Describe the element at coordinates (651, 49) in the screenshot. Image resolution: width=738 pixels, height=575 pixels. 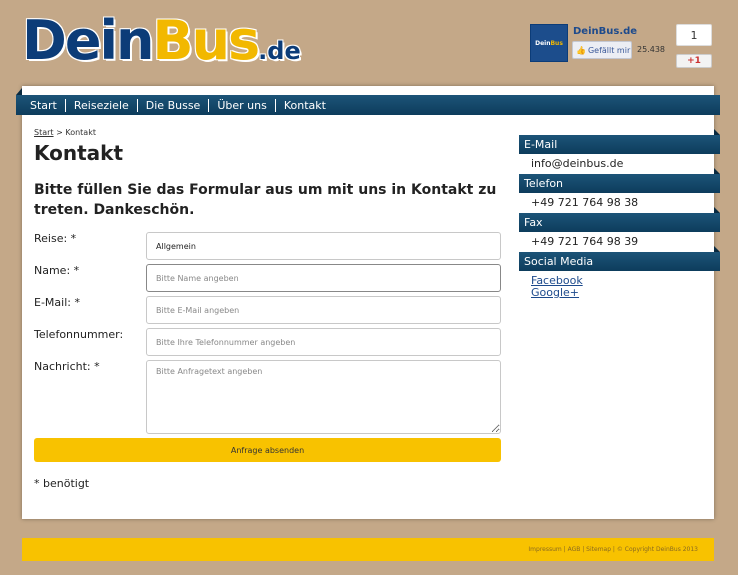
I see `facebook-like-count: 25.438` at that location.